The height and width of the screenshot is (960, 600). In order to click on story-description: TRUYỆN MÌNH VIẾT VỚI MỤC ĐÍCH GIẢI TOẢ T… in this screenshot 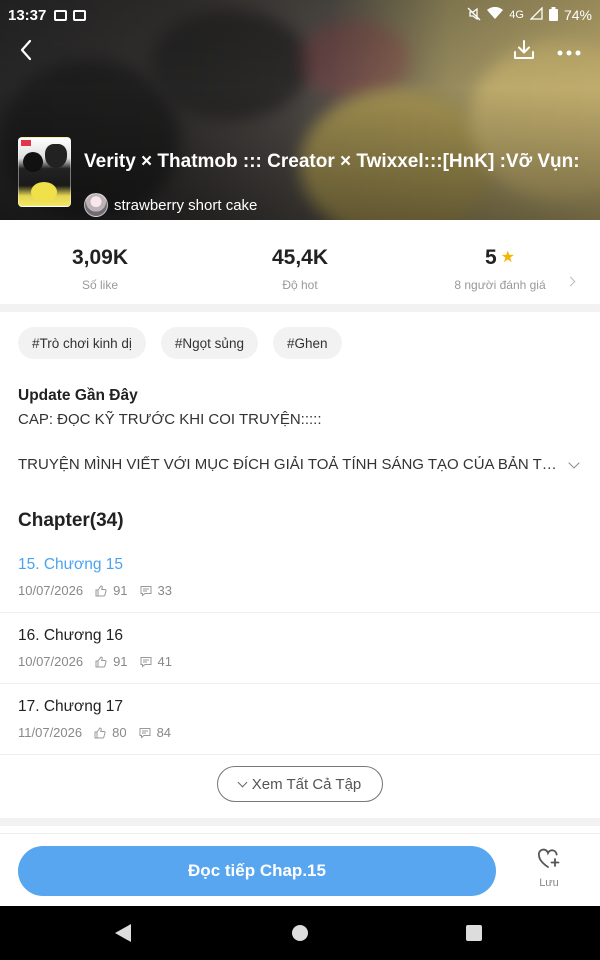, I will do `click(291, 464)`.